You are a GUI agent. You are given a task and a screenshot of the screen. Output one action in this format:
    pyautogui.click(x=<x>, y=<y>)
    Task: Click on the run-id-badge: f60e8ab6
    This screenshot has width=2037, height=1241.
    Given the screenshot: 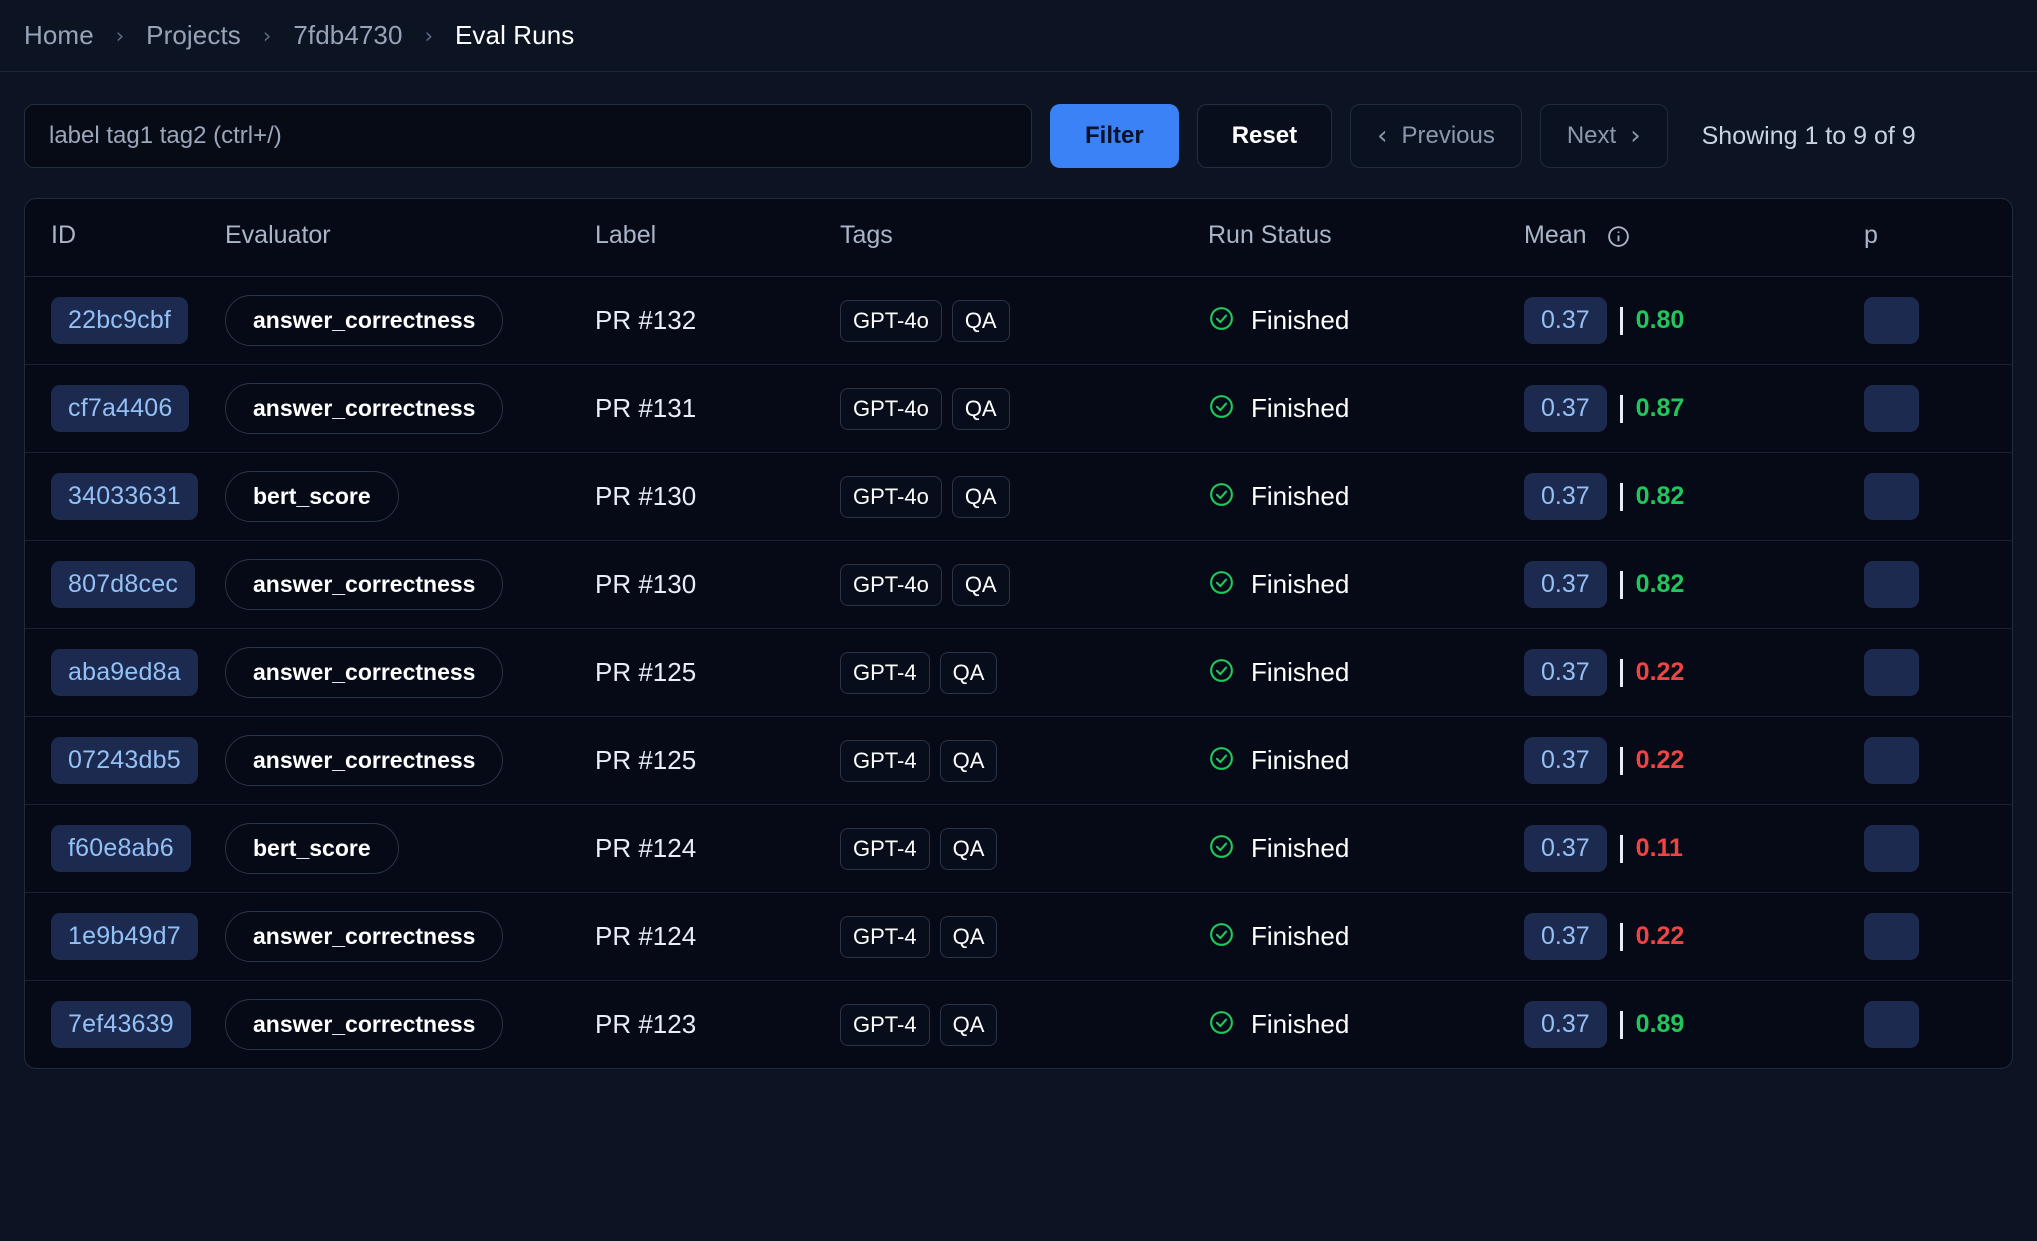 What is the action you would take?
    pyautogui.click(x=121, y=848)
    